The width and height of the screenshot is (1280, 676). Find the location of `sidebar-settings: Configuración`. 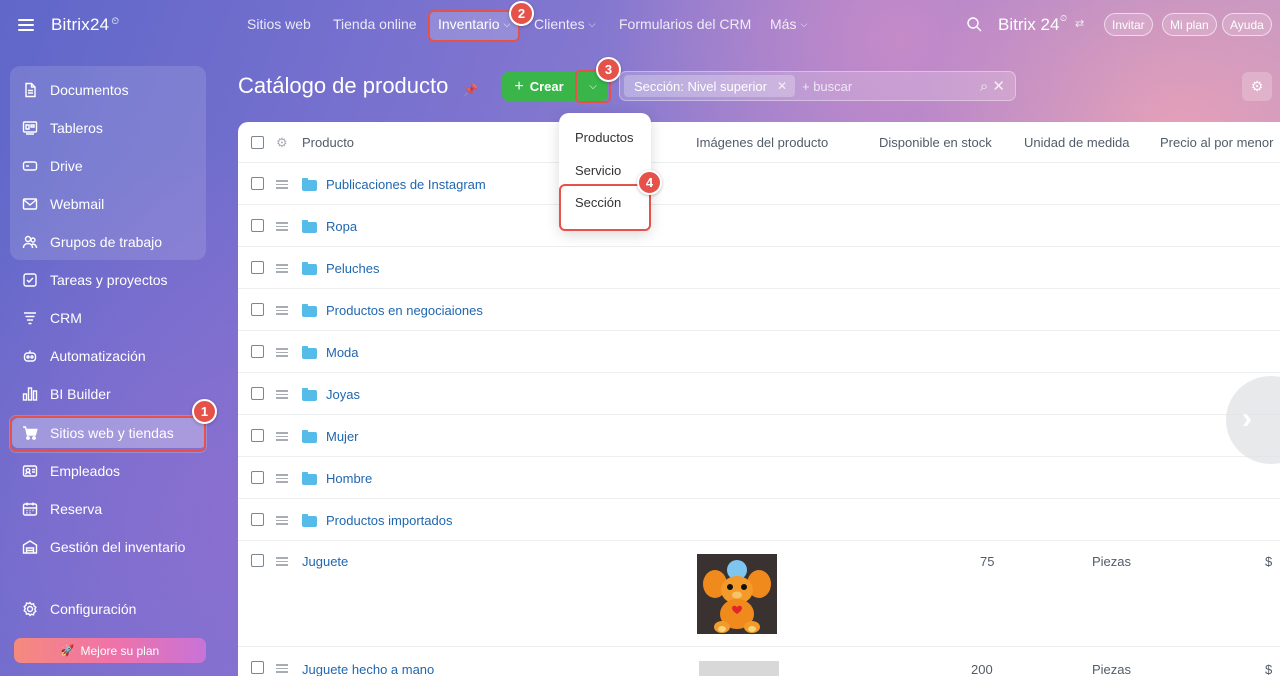

sidebar-settings: Configuración is located at coordinates (110, 609).